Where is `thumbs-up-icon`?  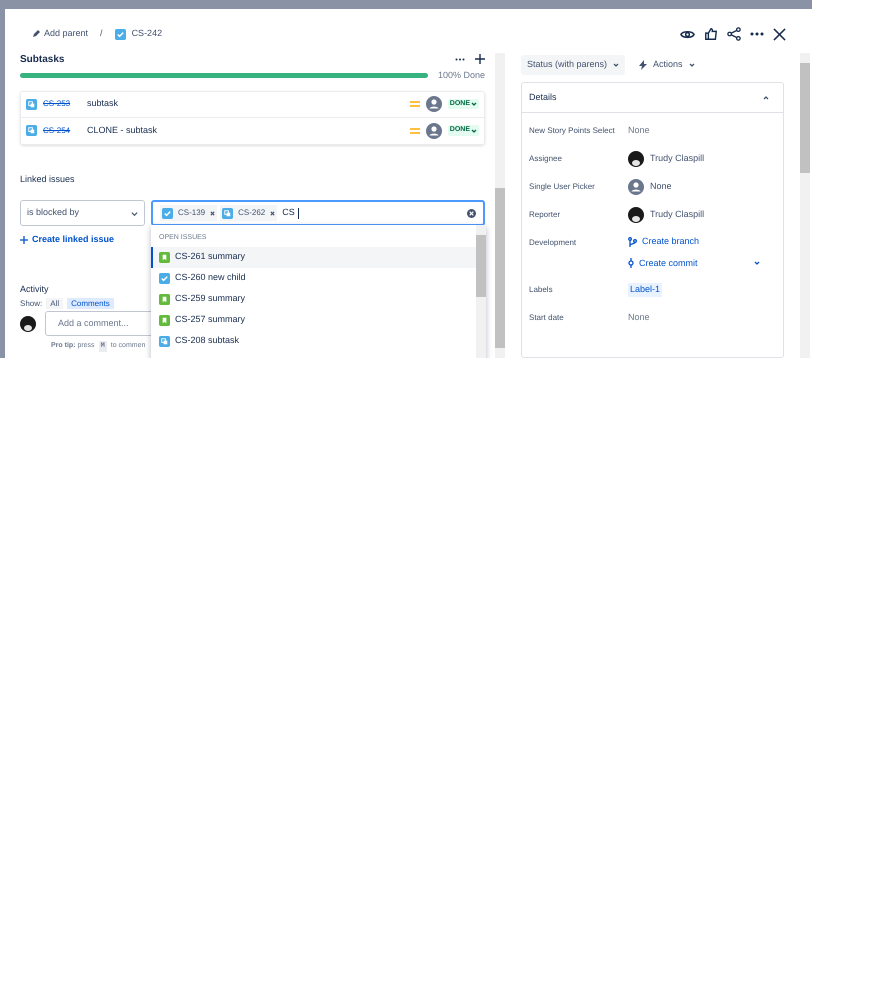 thumbs-up-icon is located at coordinates (711, 34).